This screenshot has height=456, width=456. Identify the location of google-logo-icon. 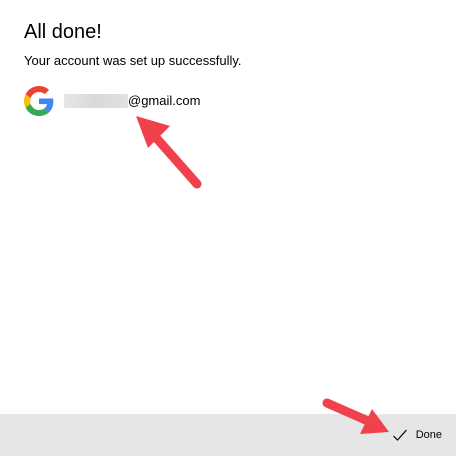
(39, 101).